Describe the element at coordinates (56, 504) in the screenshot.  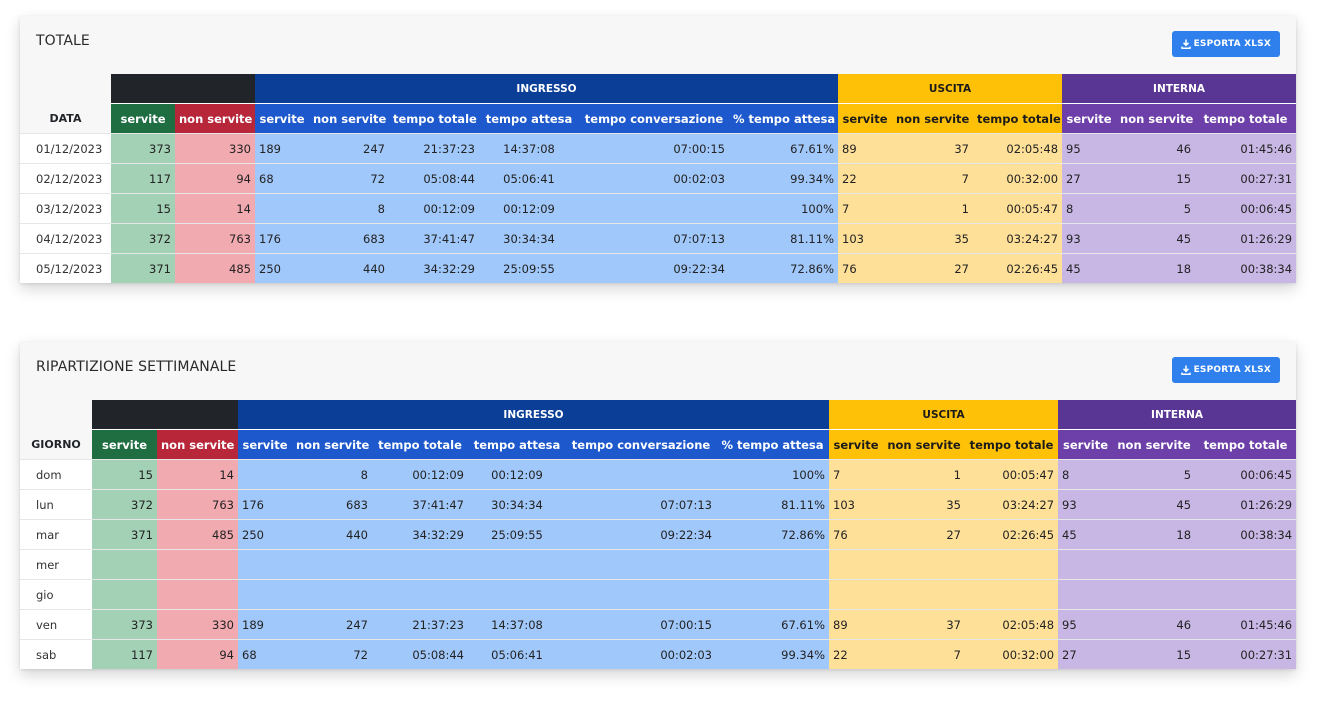
I see `cell-row-label: lun` at that location.